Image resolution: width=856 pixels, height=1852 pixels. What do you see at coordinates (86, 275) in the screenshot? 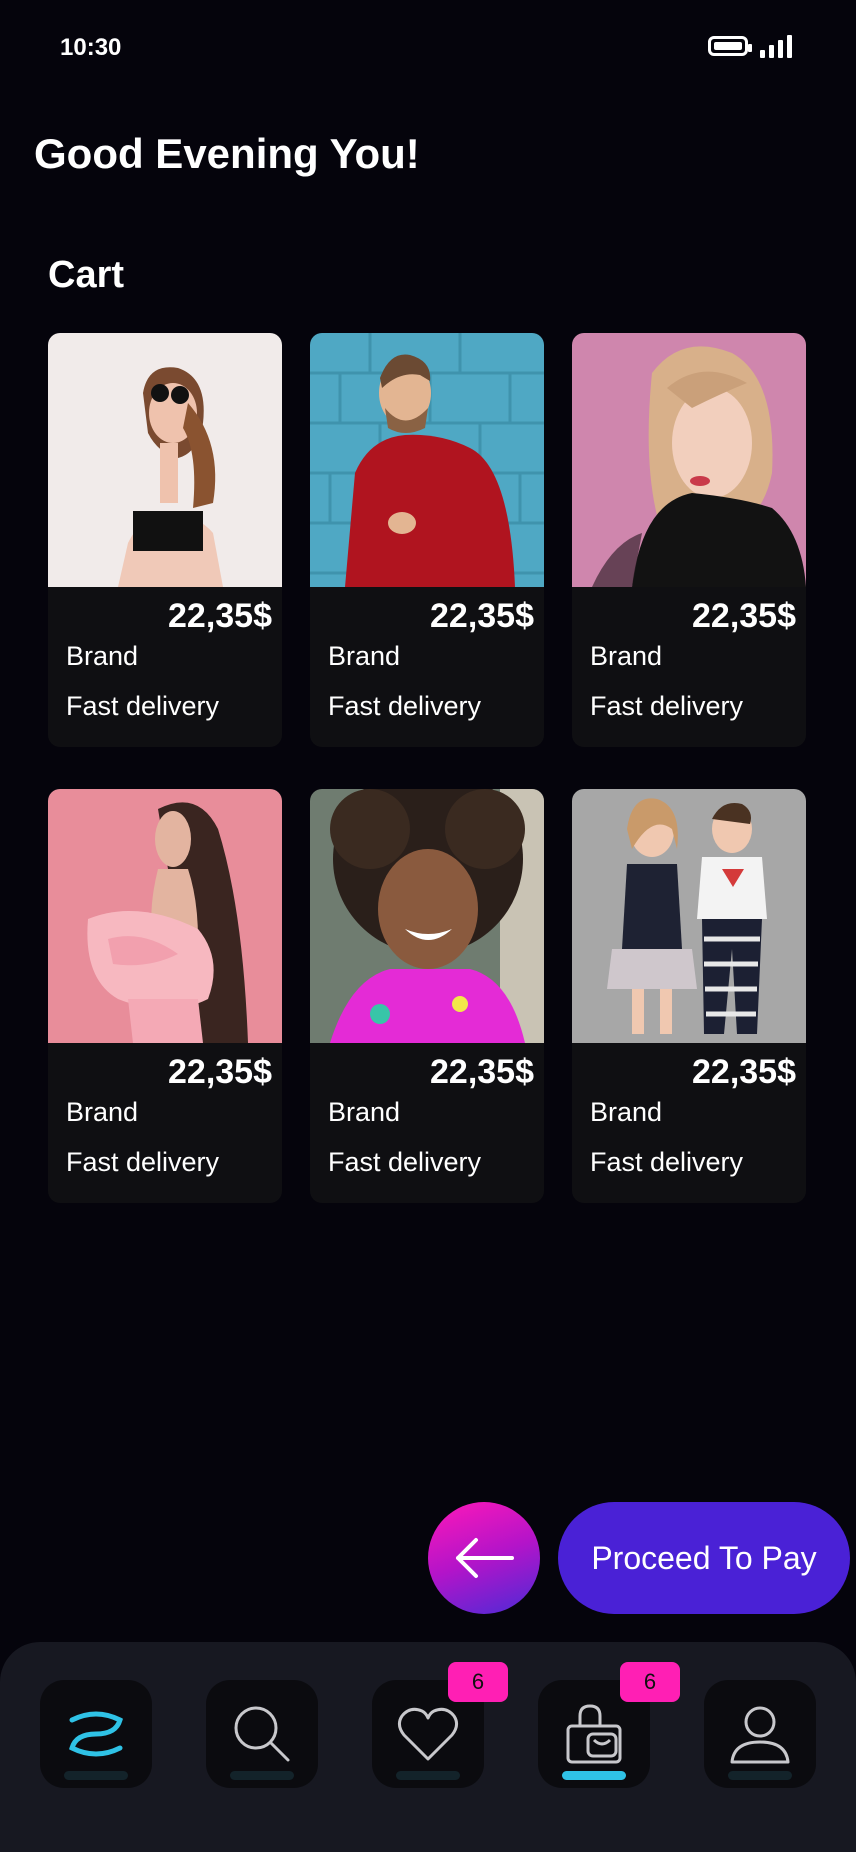
I see `cart-title: Cart` at bounding box center [86, 275].